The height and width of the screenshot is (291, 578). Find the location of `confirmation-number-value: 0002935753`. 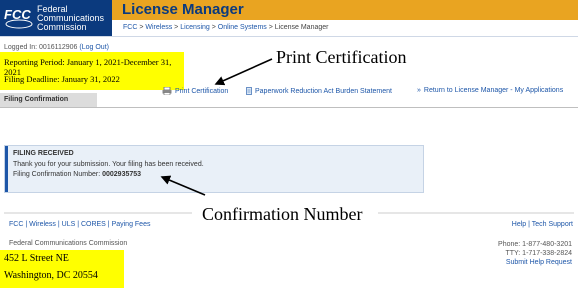

confirmation-number-value: 0002935753 is located at coordinates (122, 174).